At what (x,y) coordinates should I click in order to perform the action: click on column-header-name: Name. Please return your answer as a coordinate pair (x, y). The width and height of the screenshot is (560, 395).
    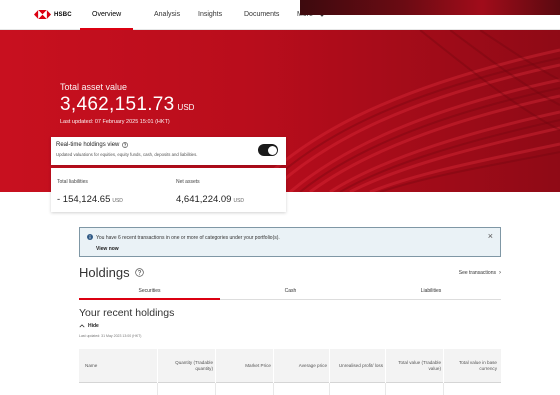
    Looking at the image, I should click on (120, 366).